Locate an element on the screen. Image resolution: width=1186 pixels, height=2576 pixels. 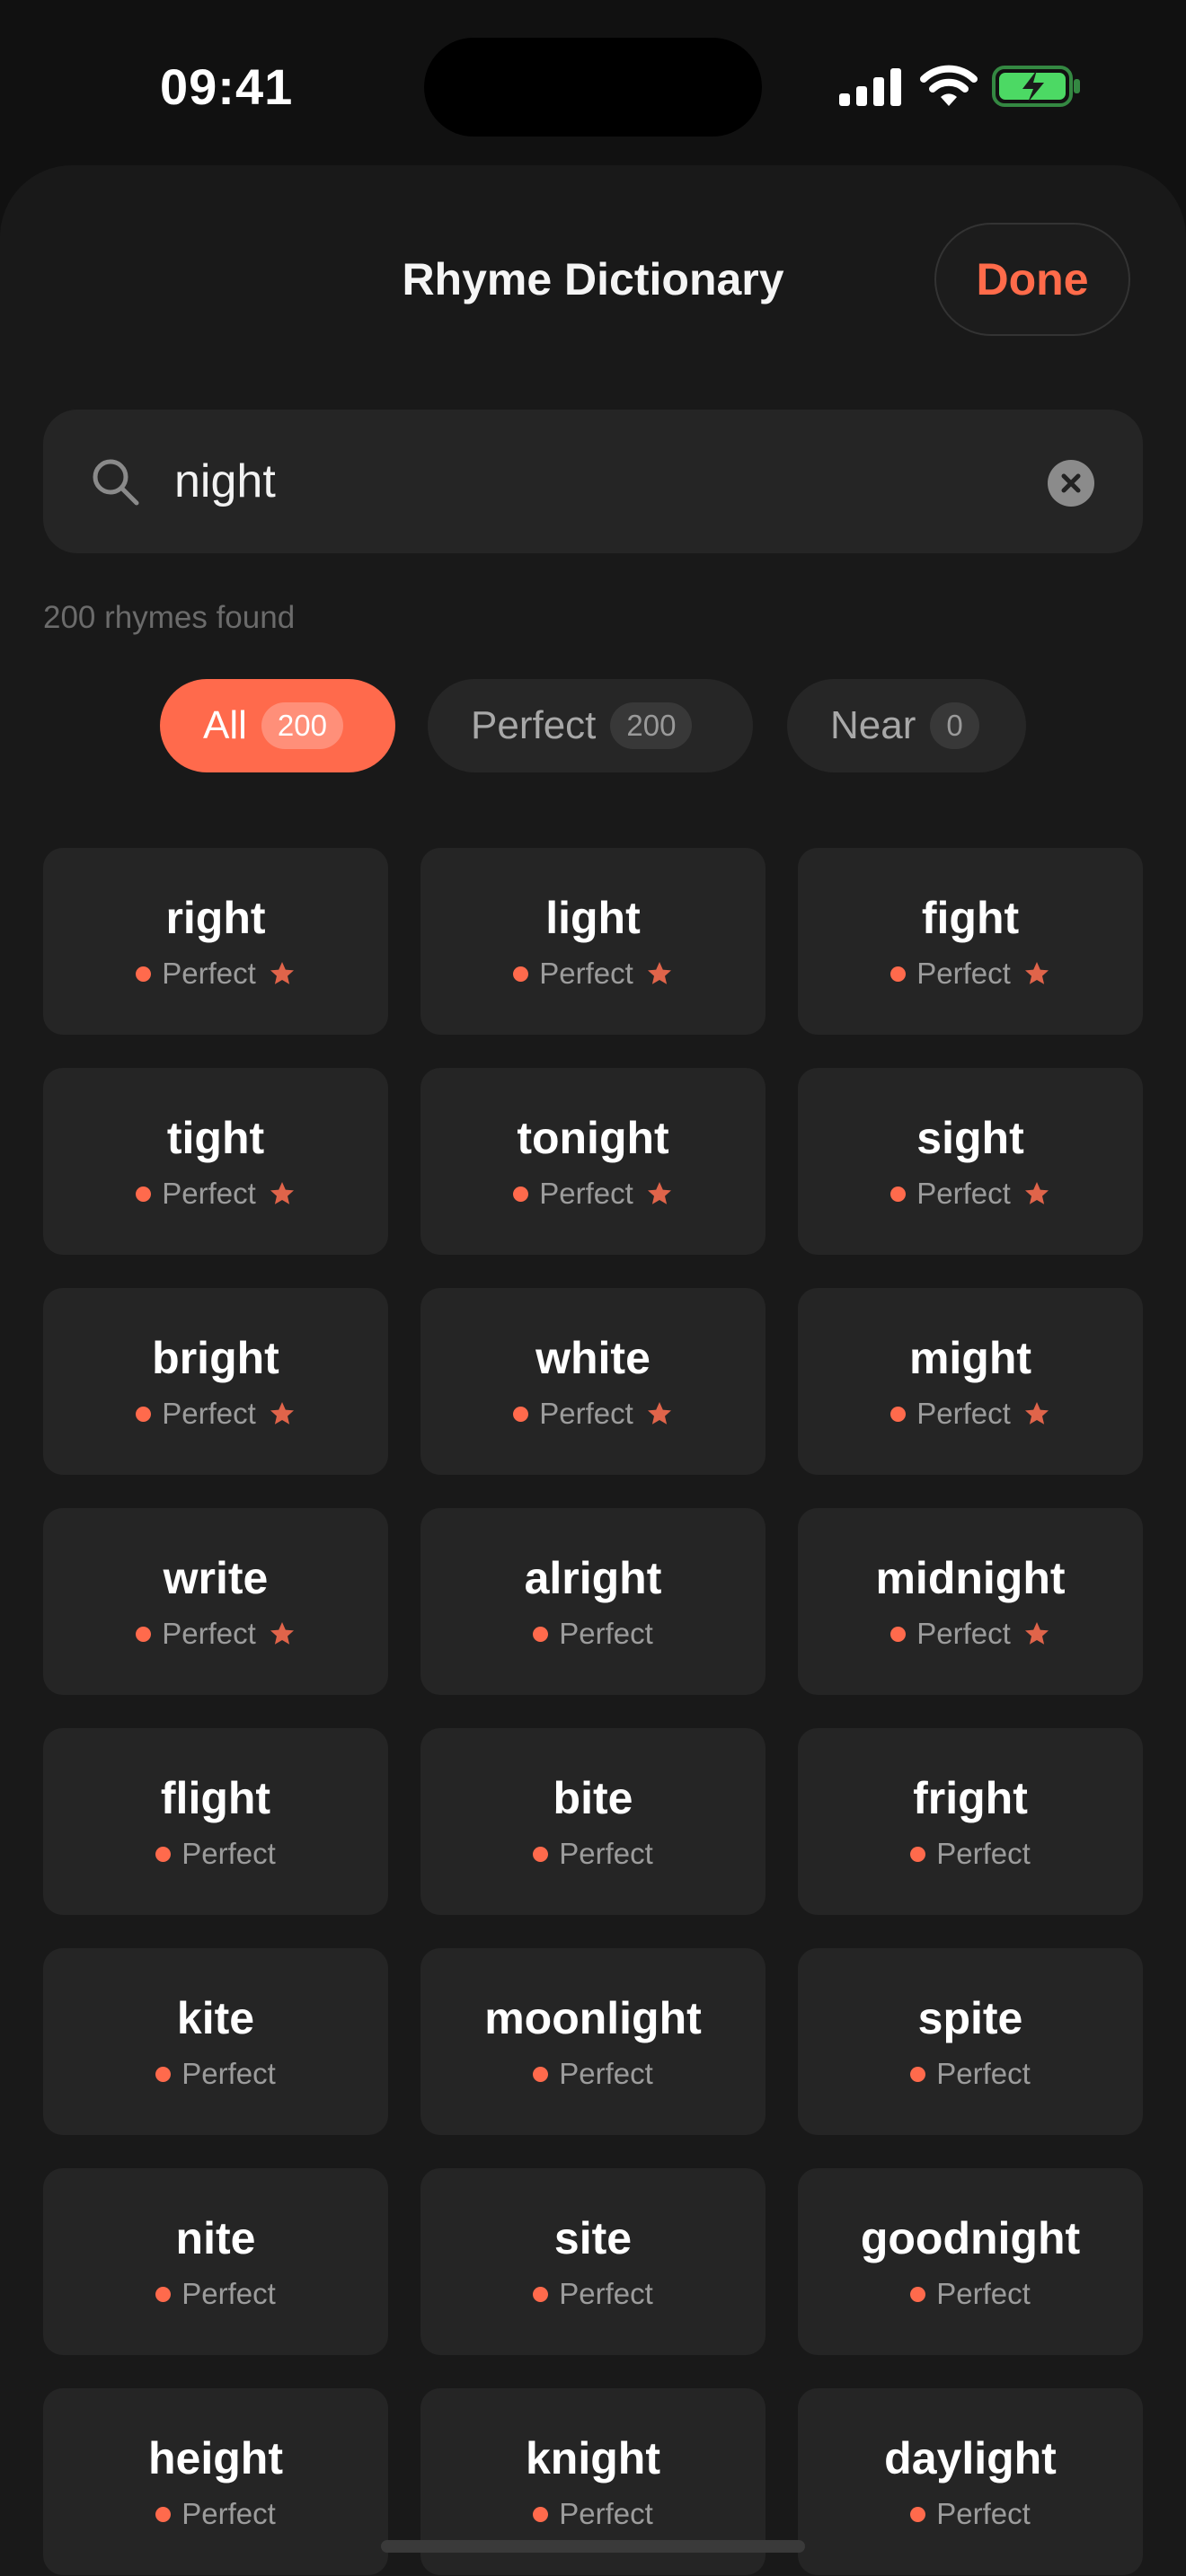
rhyme-word: write is located at coordinates (216, 1578).